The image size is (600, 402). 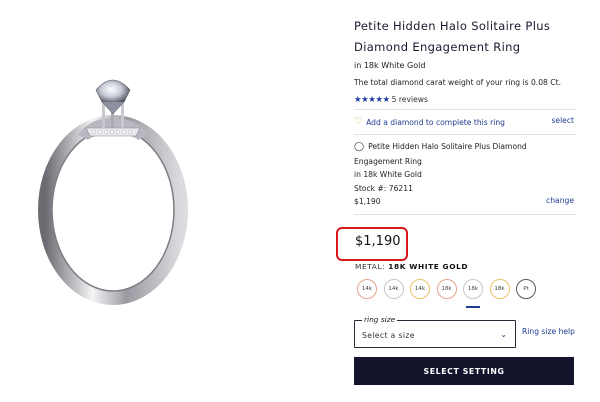 I want to click on summary-price: $1,190, so click(x=367, y=201).